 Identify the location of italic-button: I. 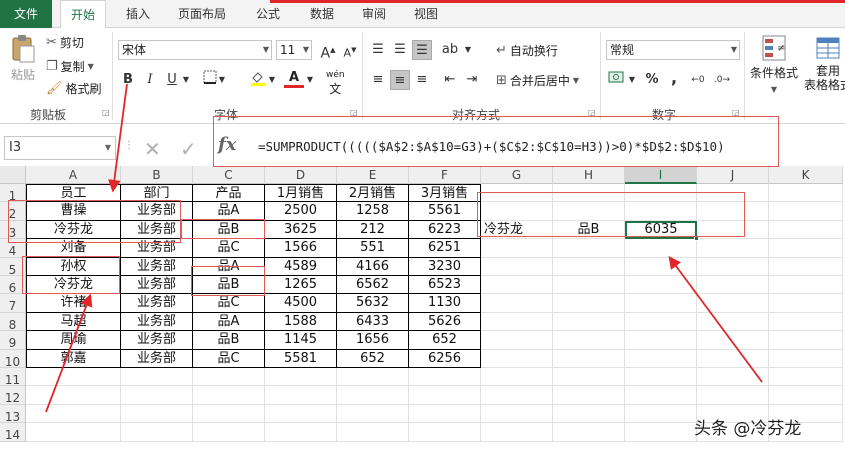
(150, 80).